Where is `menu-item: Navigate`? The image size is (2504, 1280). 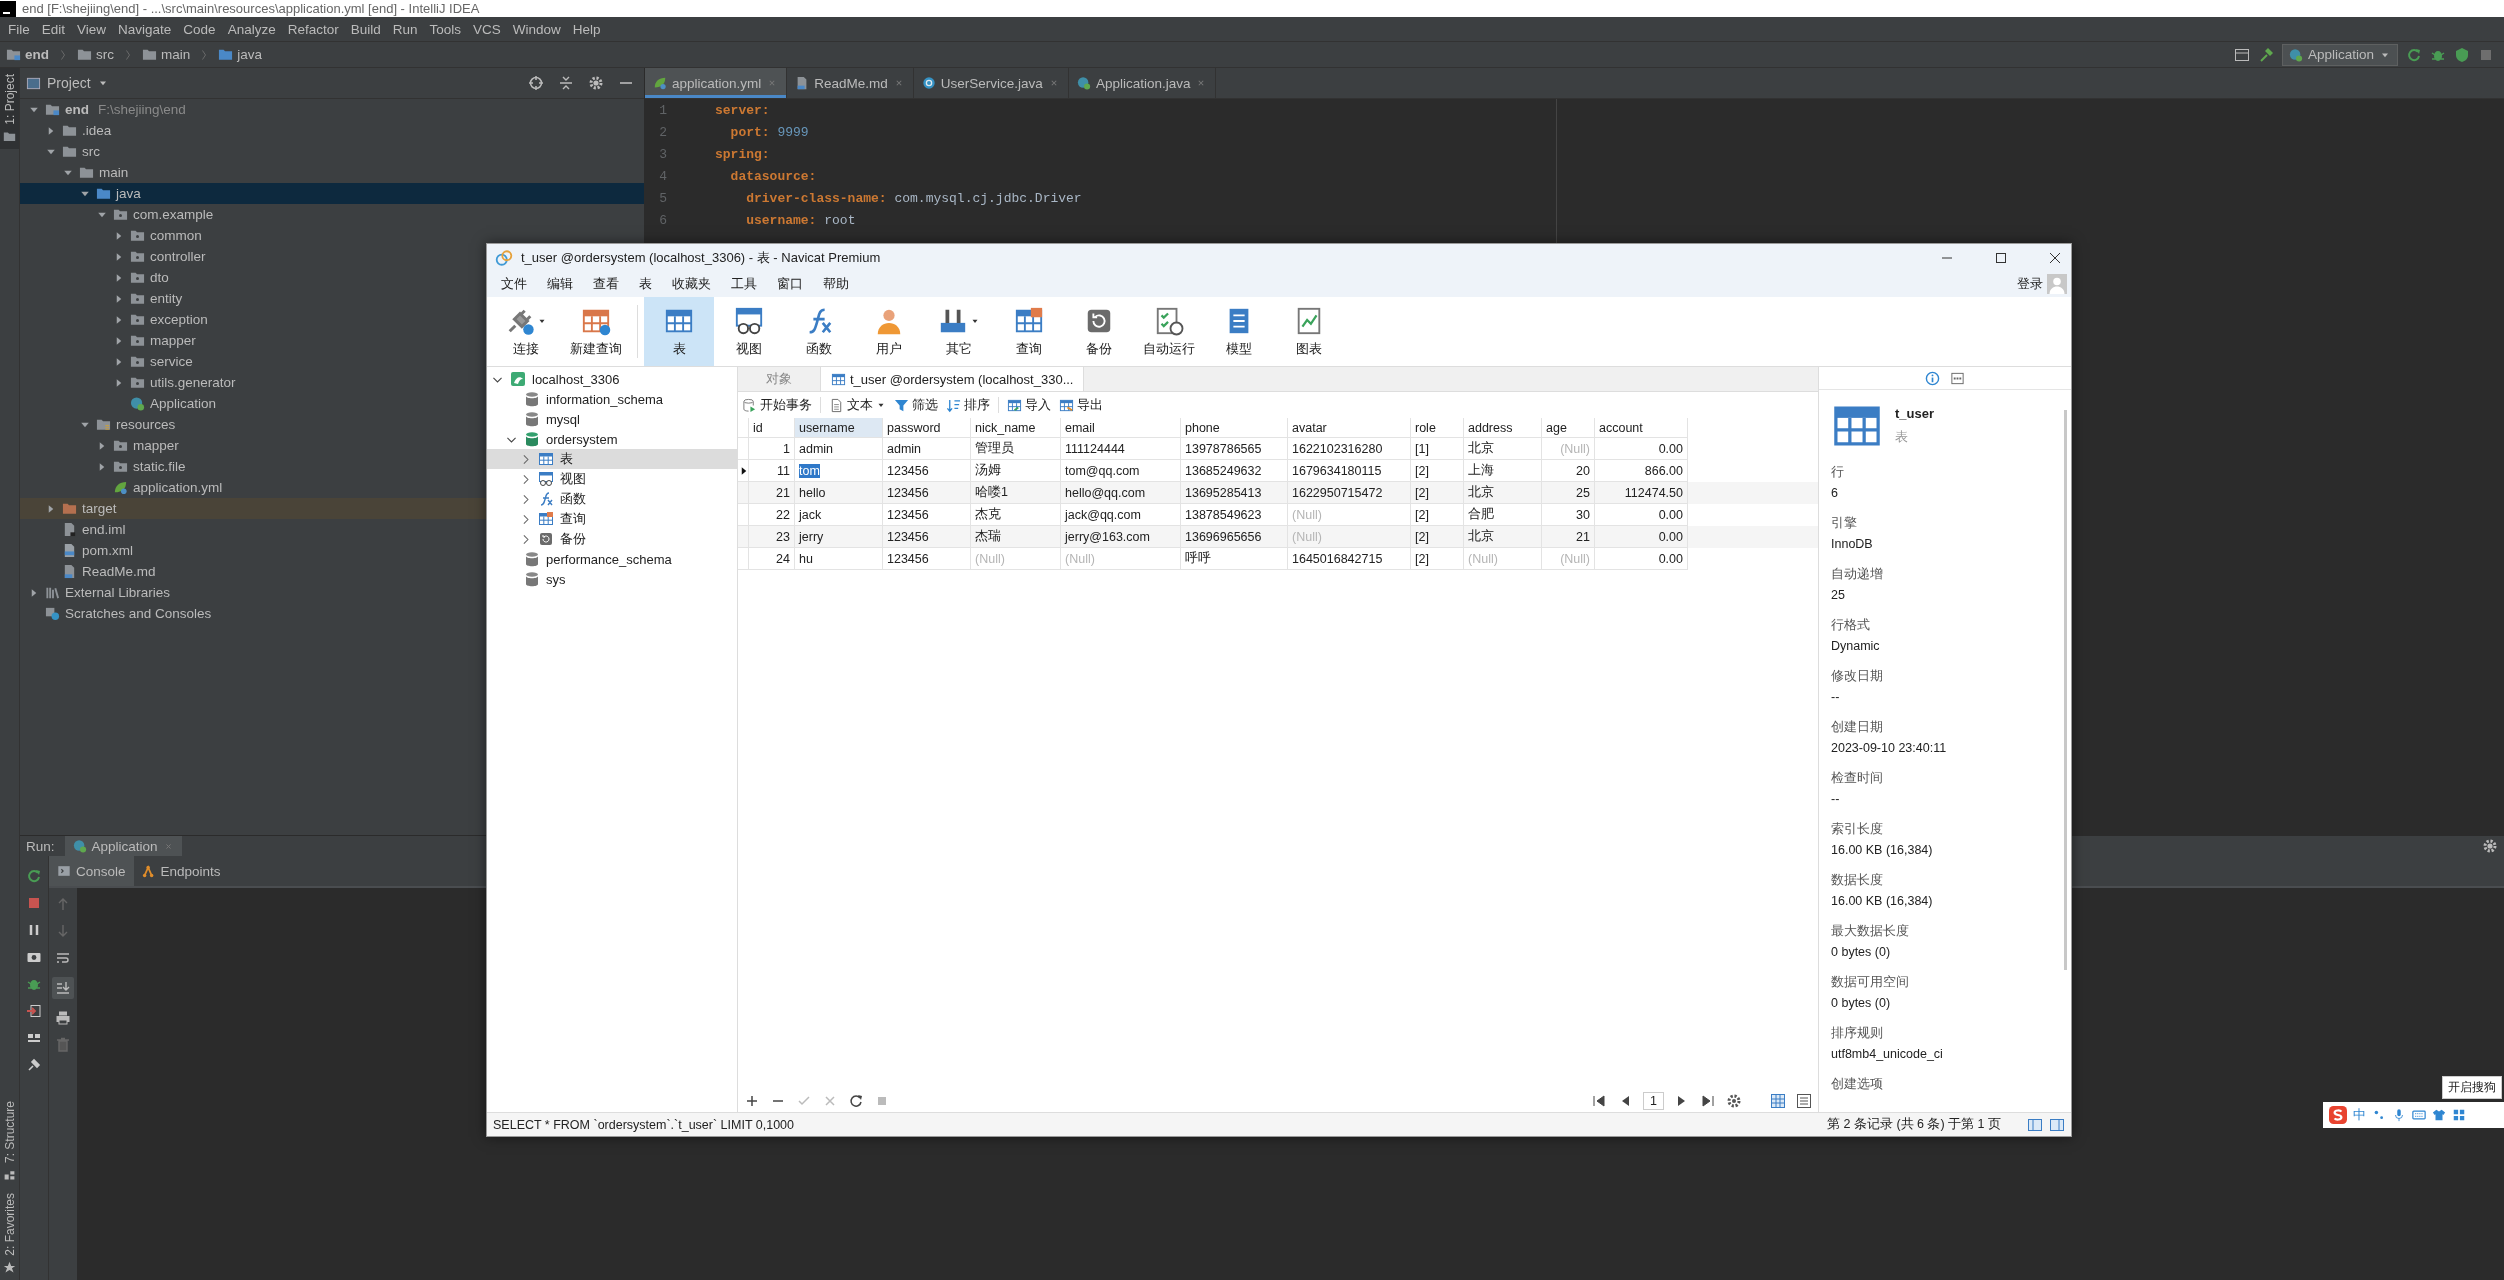 menu-item: Navigate is located at coordinates (145, 29).